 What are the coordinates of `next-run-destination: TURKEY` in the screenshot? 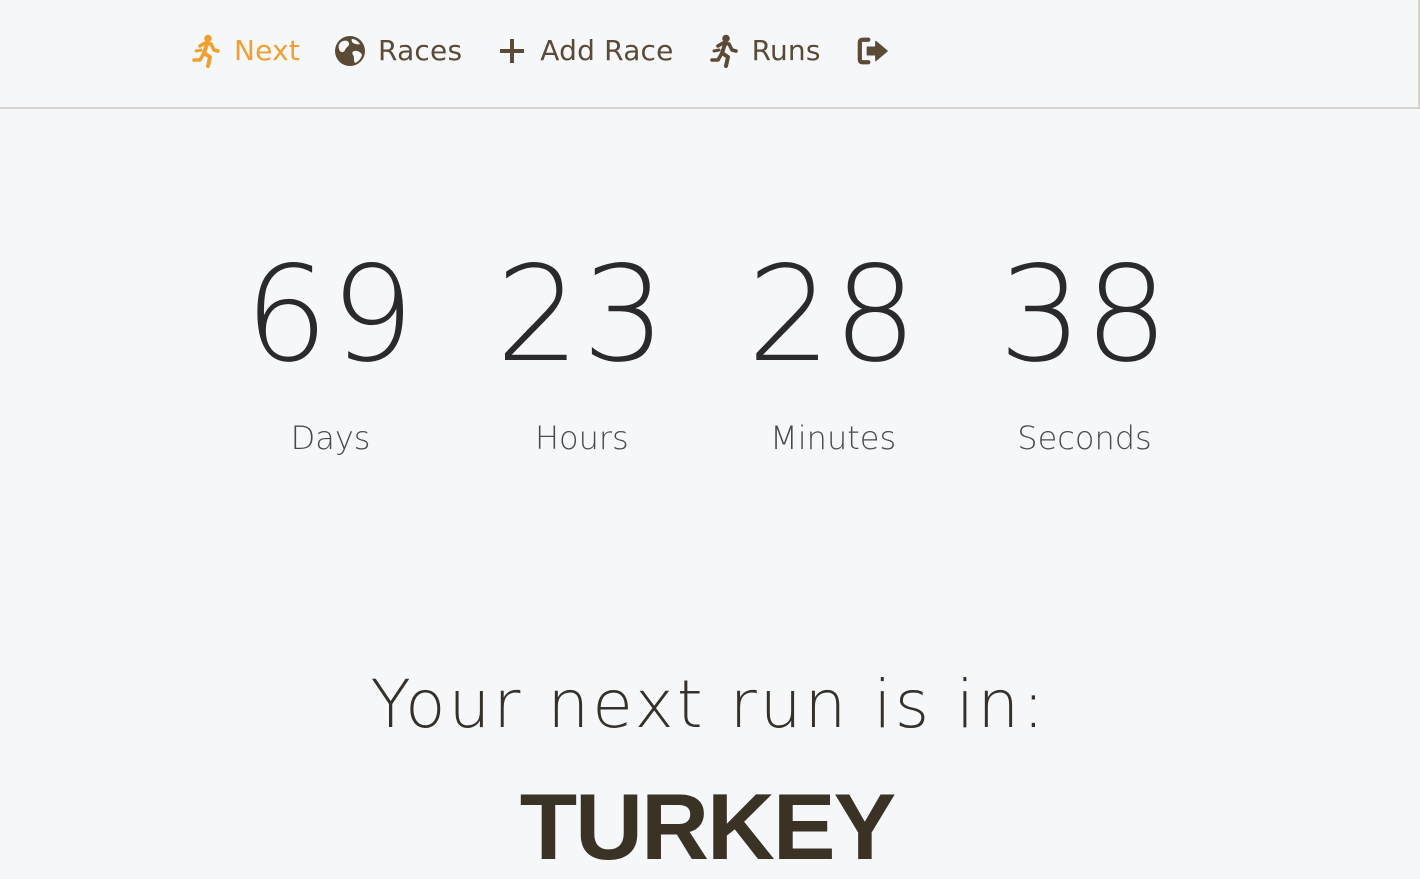 It's located at (707, 826).